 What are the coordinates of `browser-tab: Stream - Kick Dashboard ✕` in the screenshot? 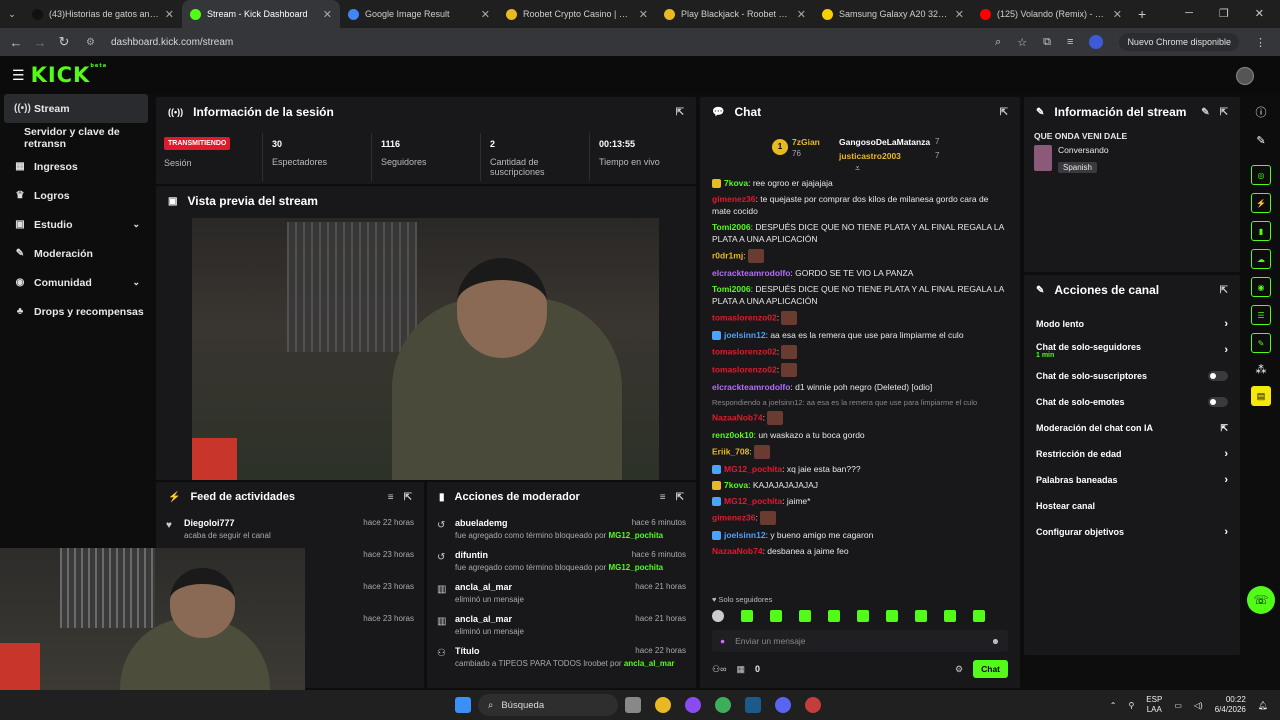 It's located at (261, 14).